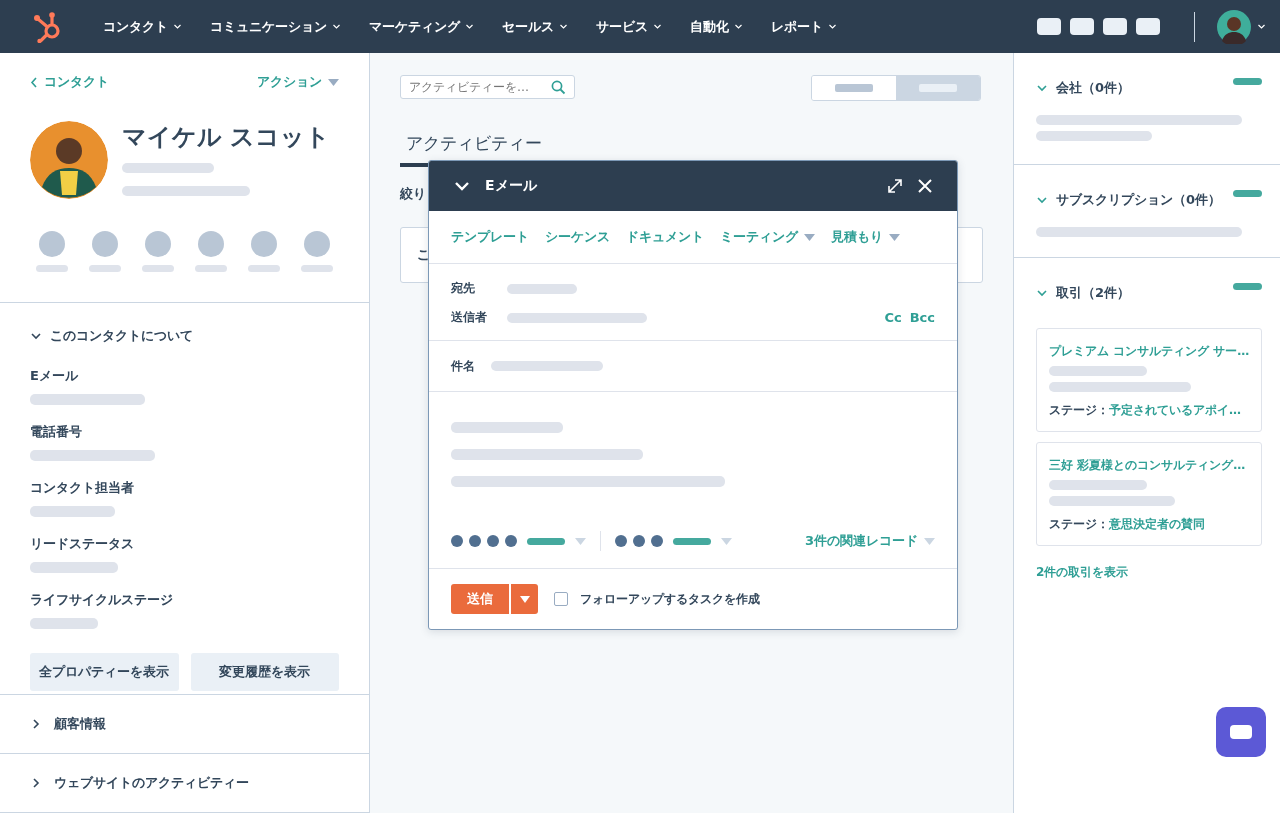 The image size is (1280, 813). I want to click on property-label: コンタクト担当者, so click(82, 488).